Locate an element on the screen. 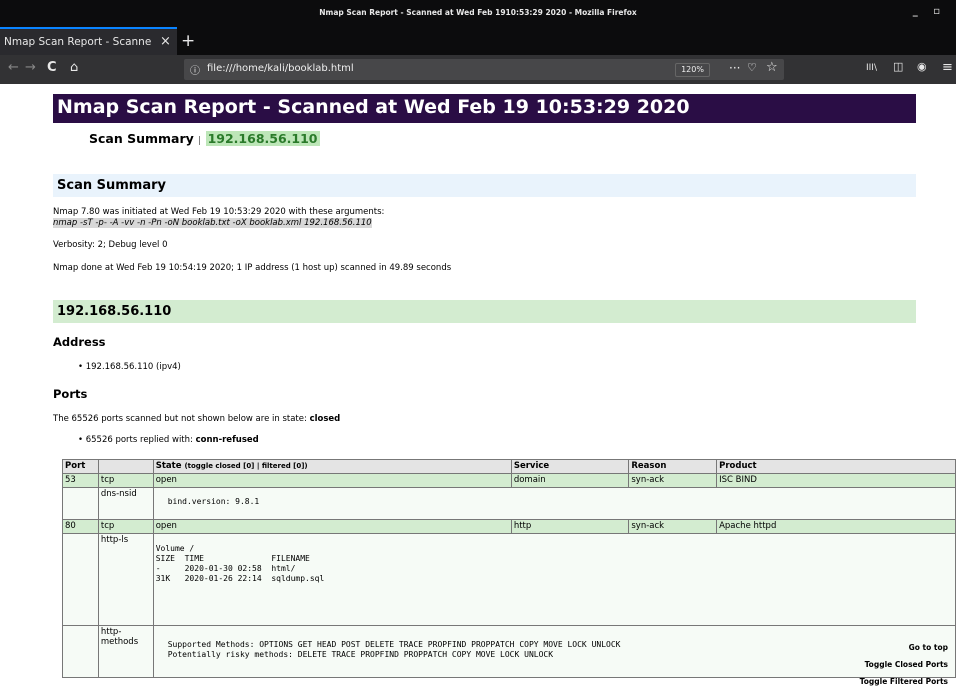 The width and height of the screenshot is (956, 692). tab-bar: Nmap Scan Report - Scanne × is located at coordinates (478, 41).